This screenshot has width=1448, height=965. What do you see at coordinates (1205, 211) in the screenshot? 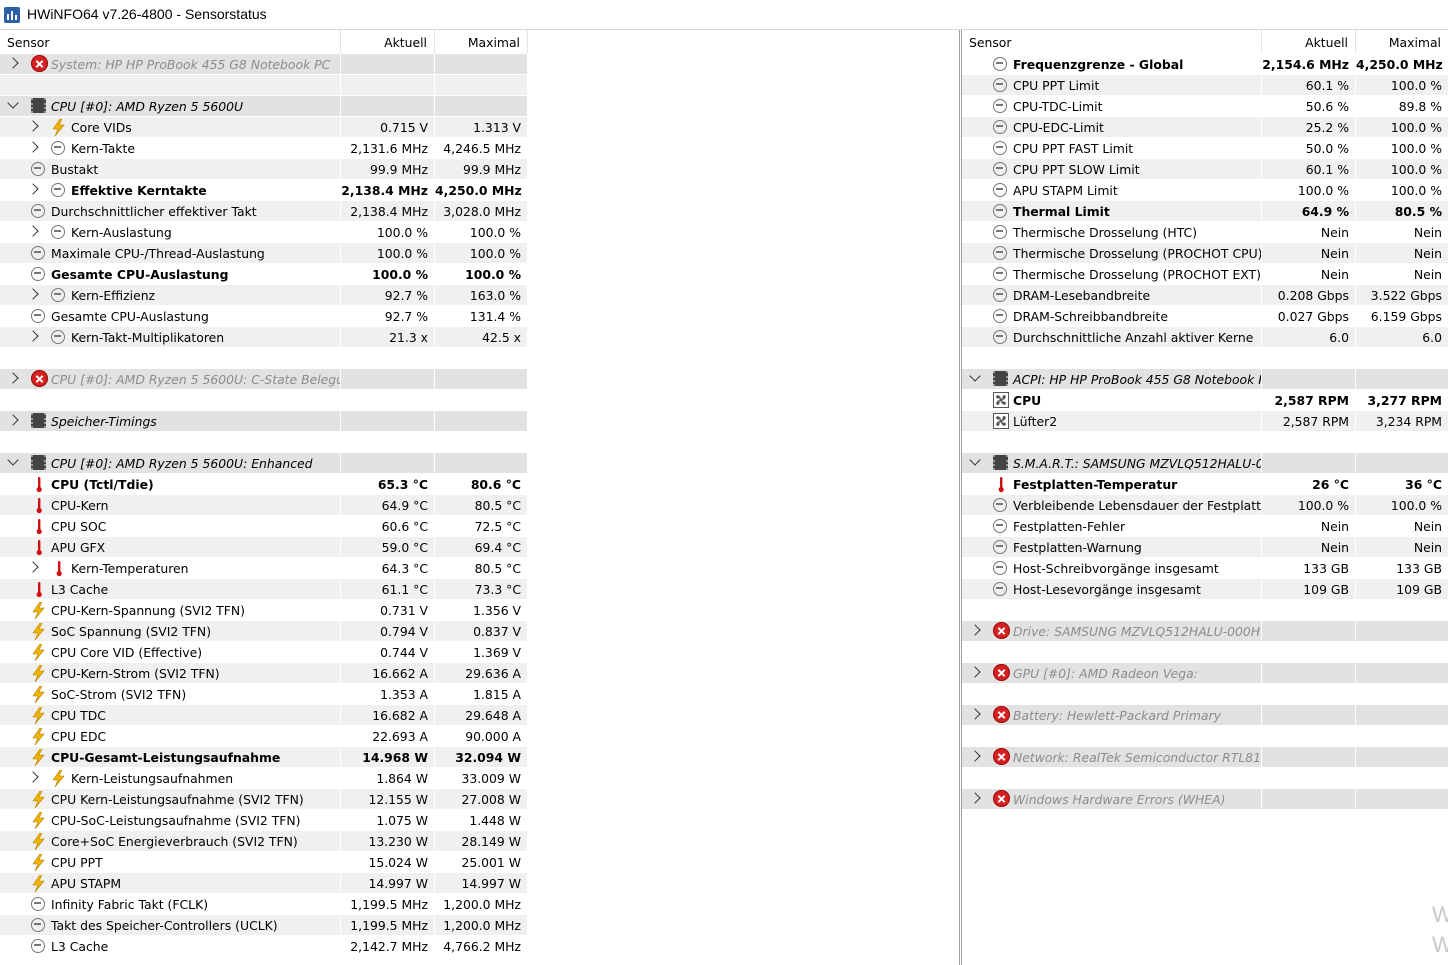
I see `sensor-row: Thermal Limit 64.9 % 80.5 %` at bounding box center [1205, 211].